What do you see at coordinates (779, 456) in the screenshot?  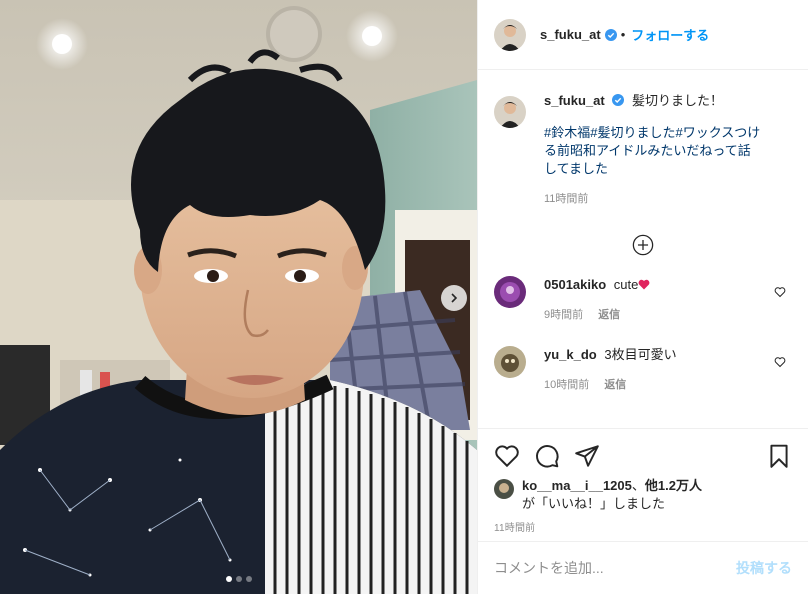 I see `bookmark-icon` at bounding box center [779, 456].